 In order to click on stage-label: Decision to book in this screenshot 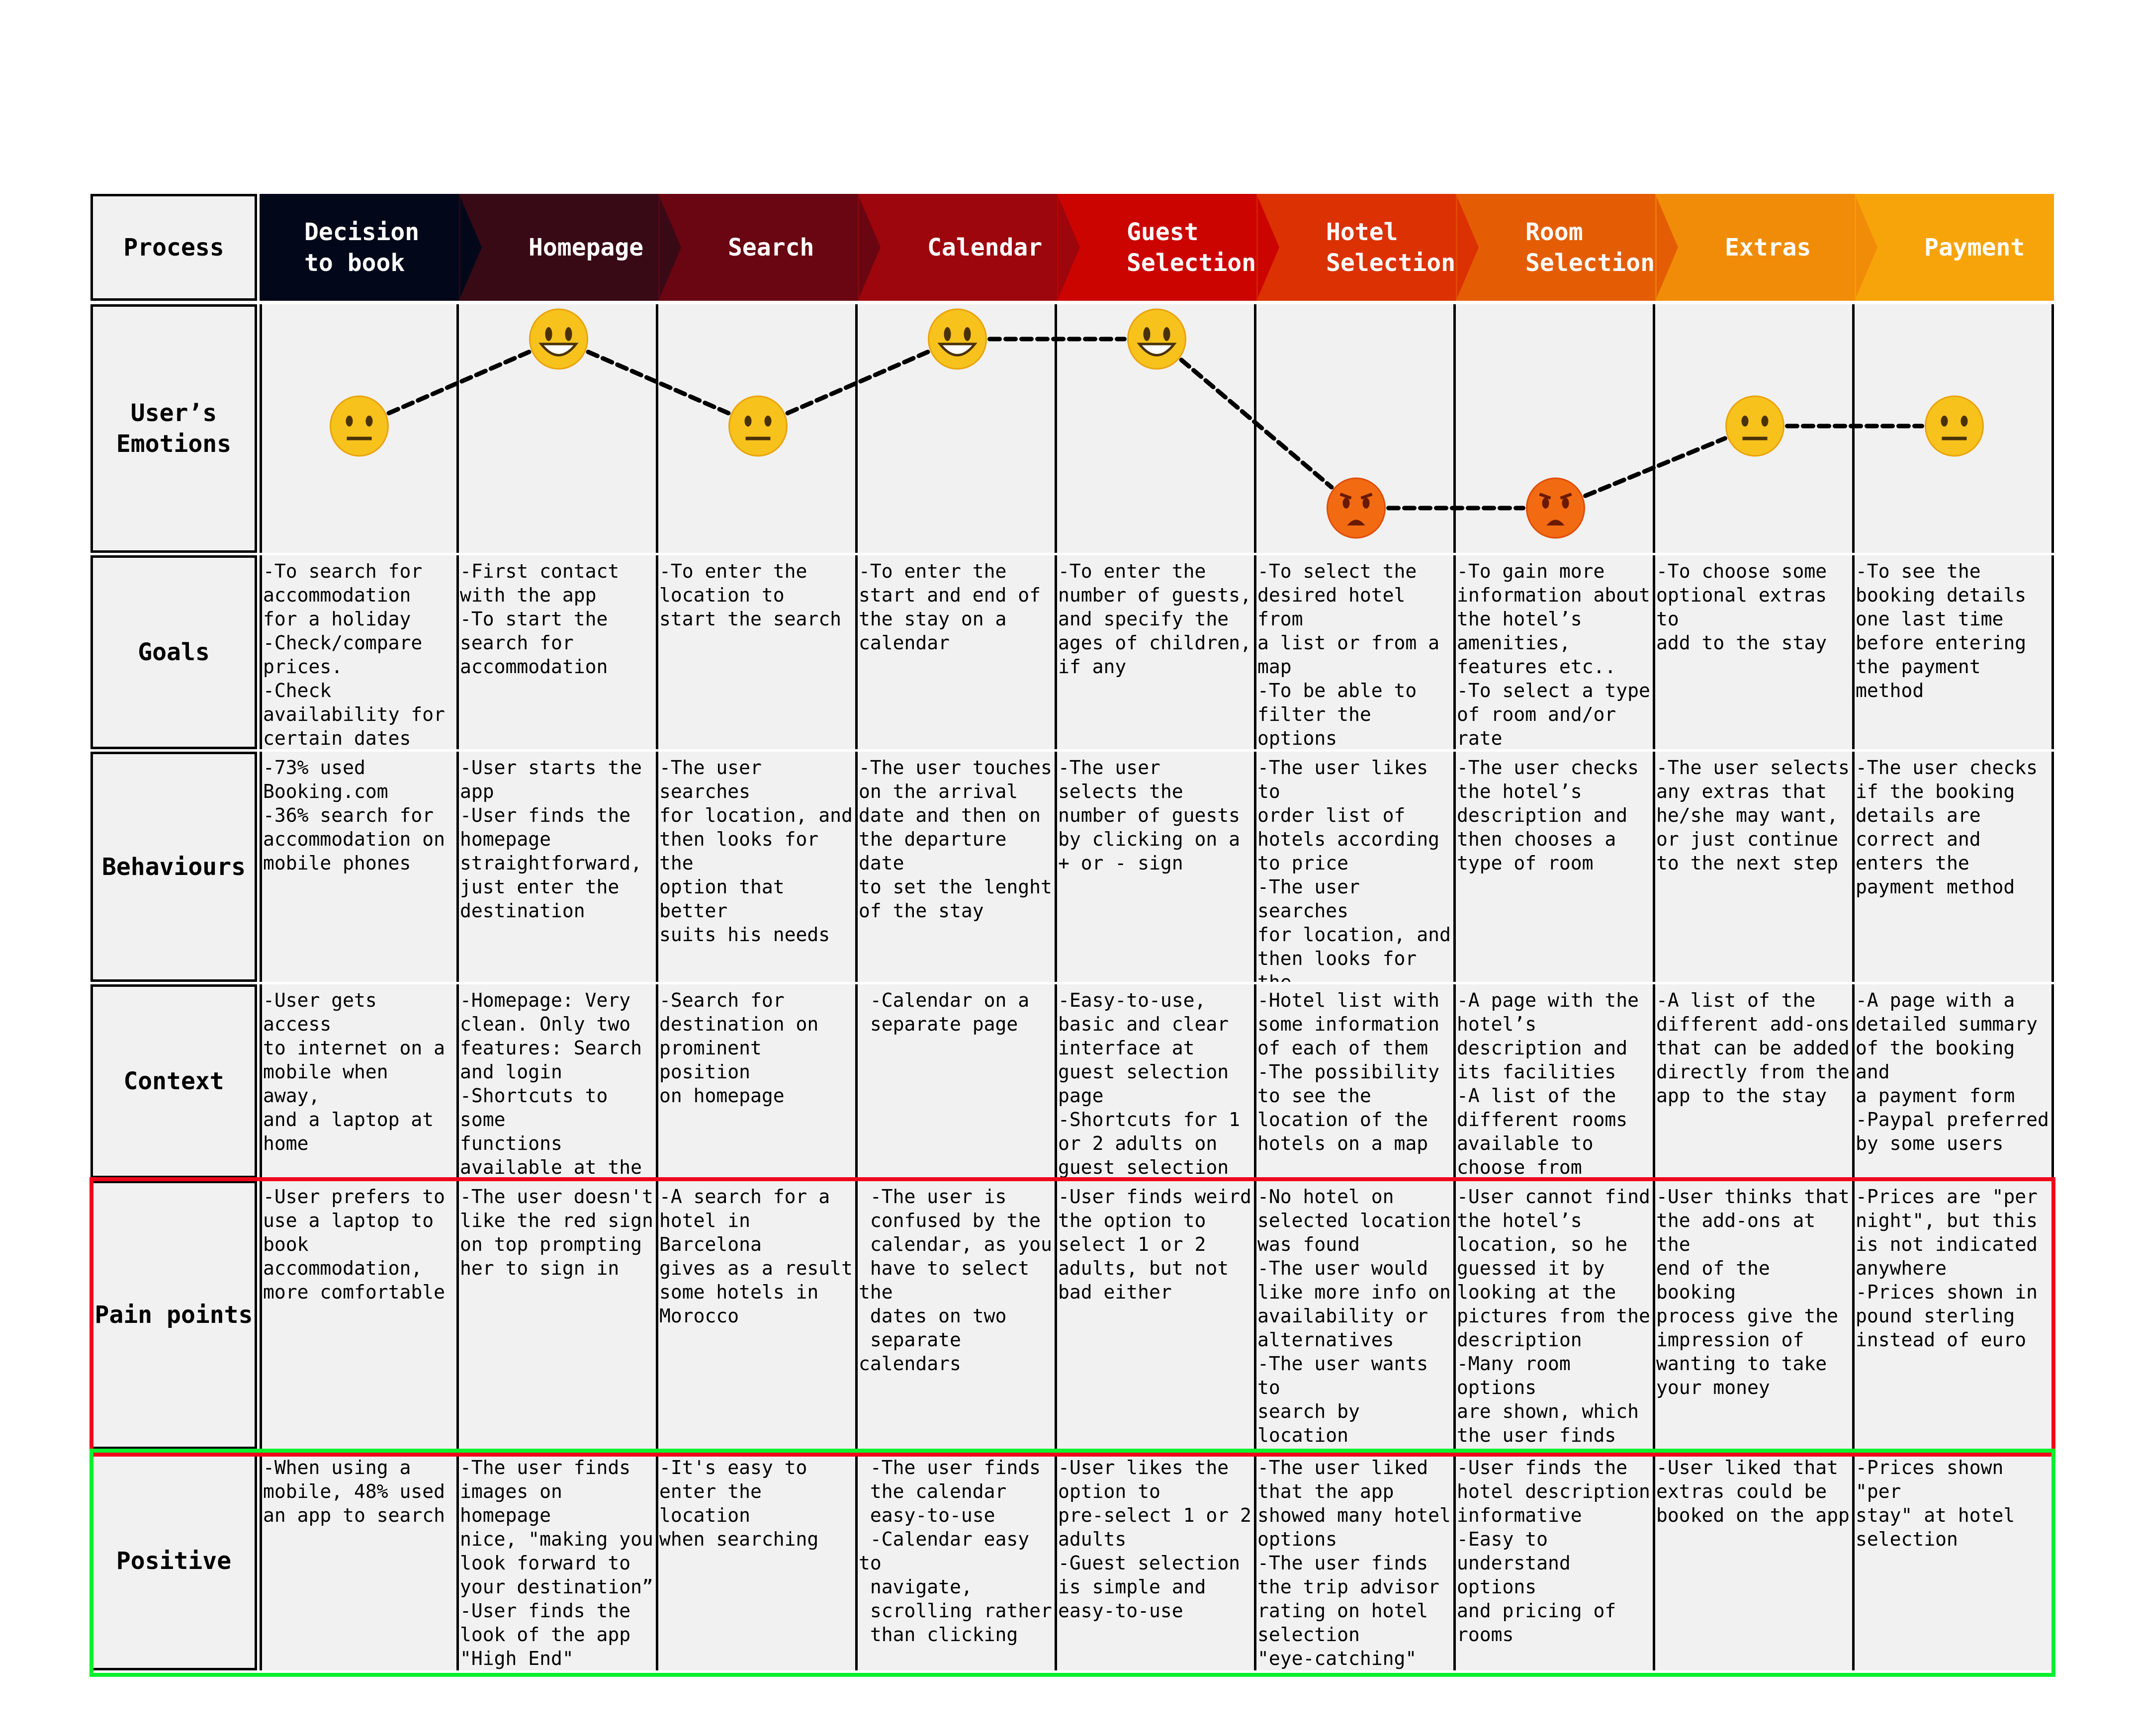, I will do `click(362, 248)`.